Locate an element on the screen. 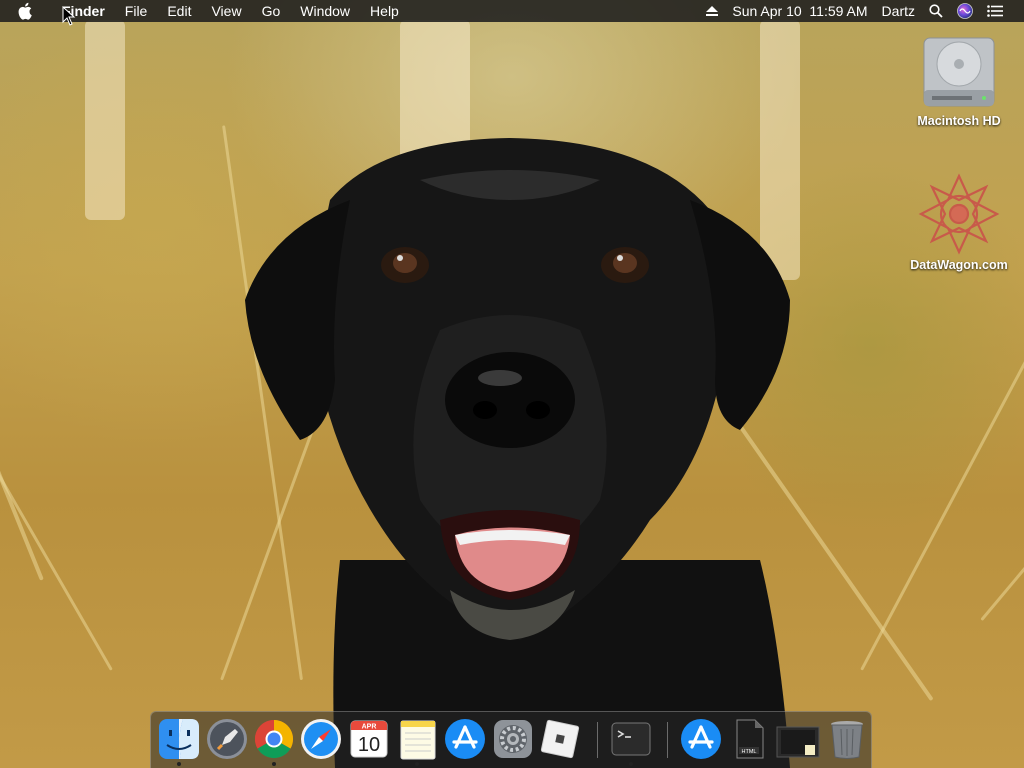 Image resolution: width=1024 pixels, height=768 pixels. notification-center-icon is located at coordinates (995, 11).